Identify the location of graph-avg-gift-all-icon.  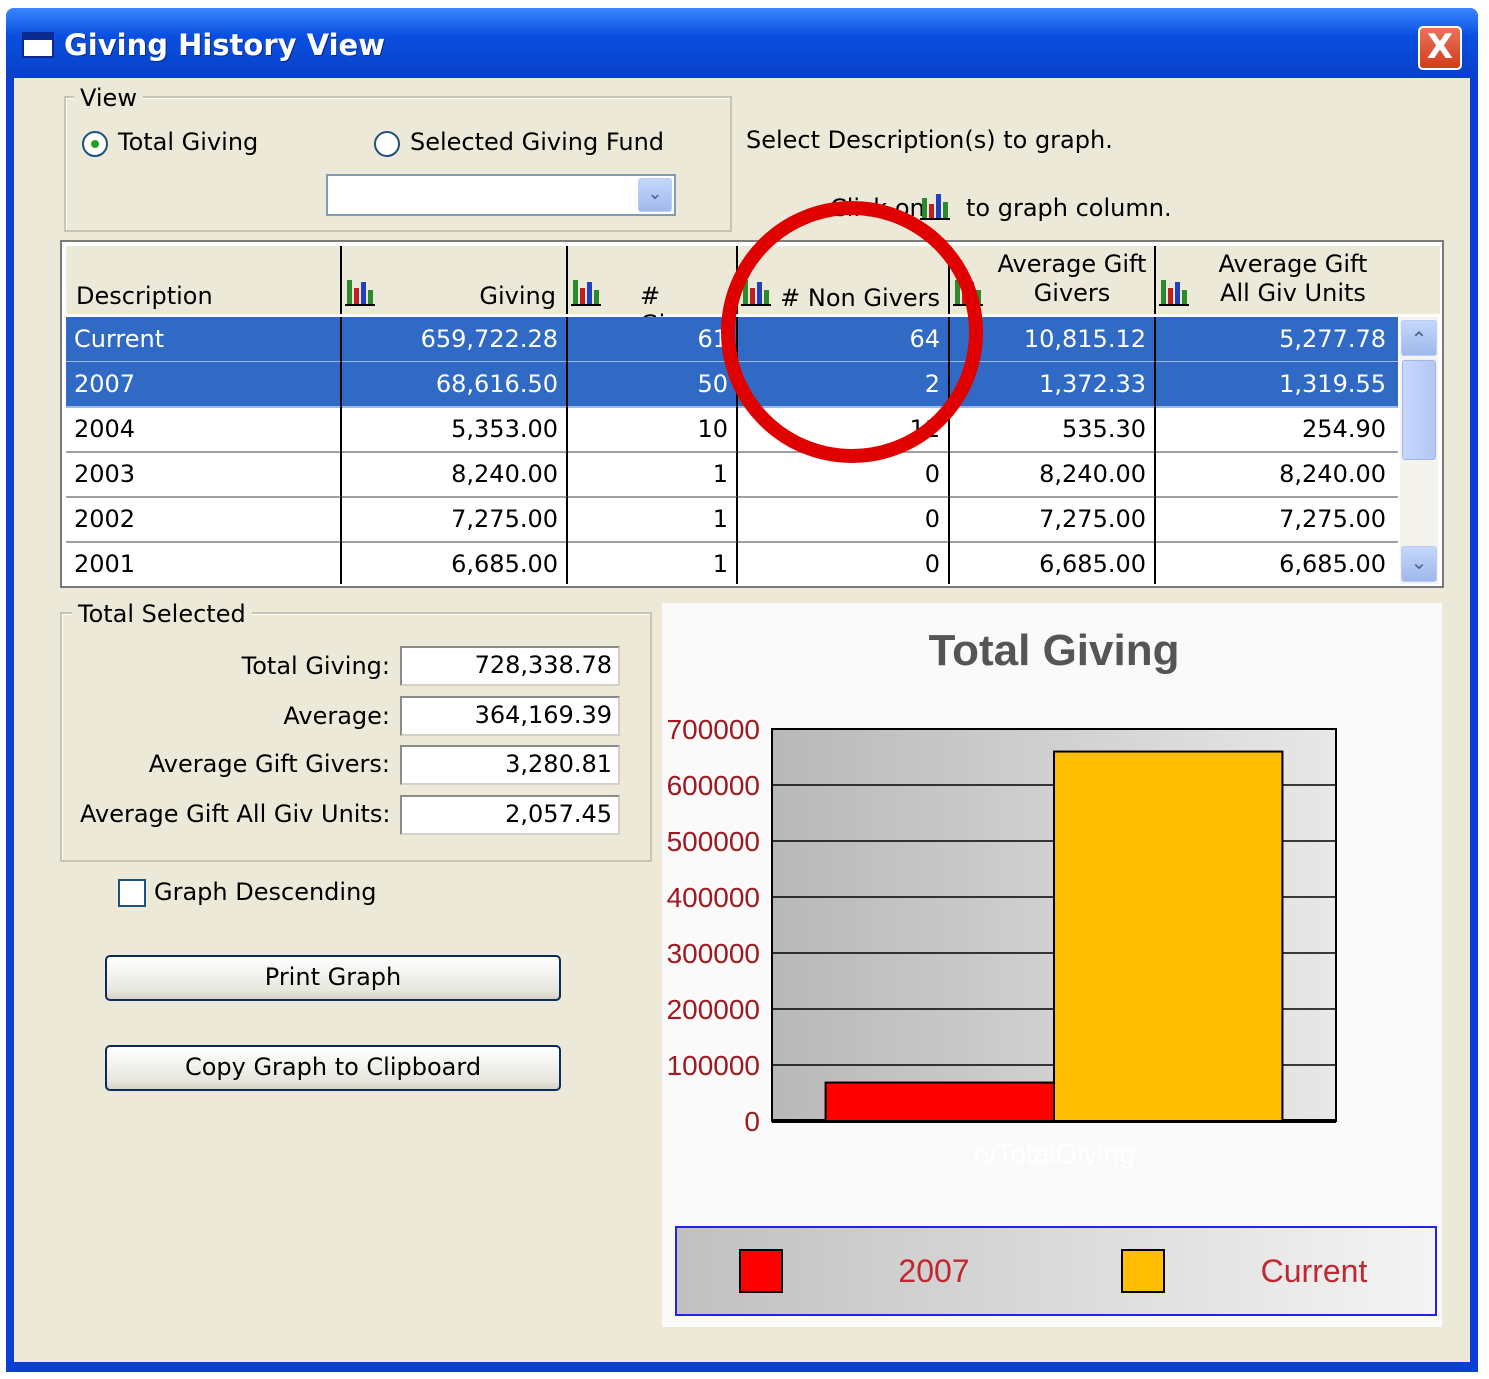
(1174, 292).